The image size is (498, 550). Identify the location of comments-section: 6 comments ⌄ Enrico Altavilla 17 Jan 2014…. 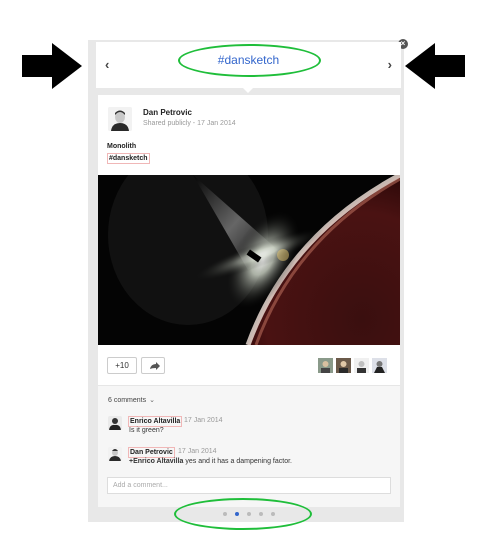
(249, 446).